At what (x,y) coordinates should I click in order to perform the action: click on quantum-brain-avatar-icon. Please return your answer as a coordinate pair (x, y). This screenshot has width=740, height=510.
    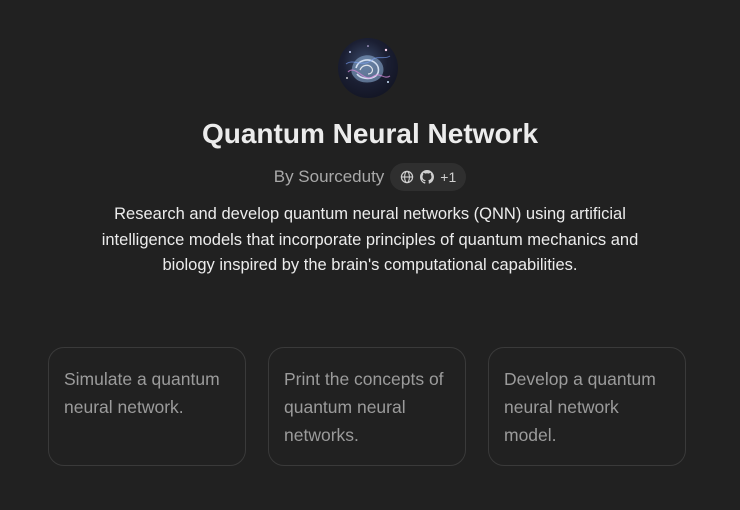
    Looking at the image, I should click on (368, 64).